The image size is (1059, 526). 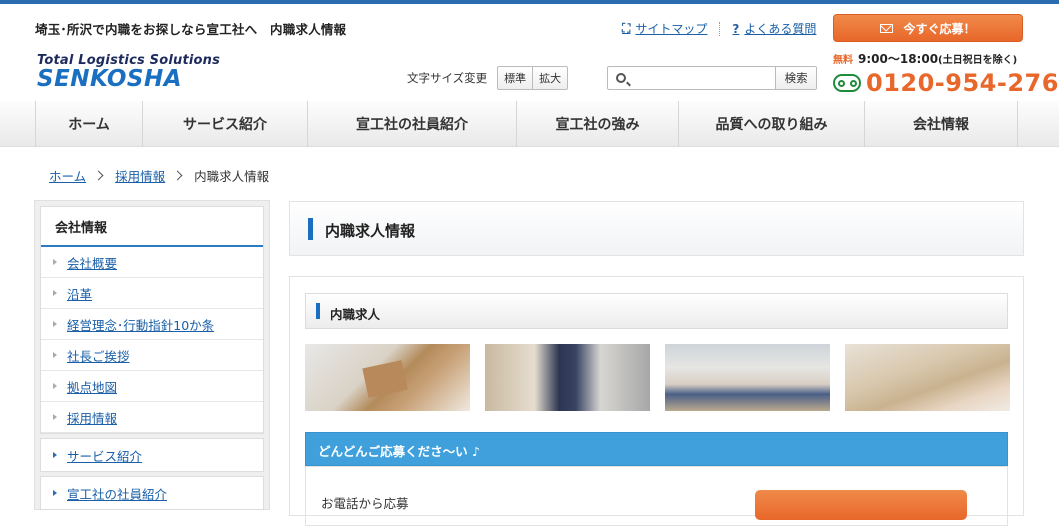 I want to click on site-tagline: 埼玉･所沢で内職をお探しなら宣工社へ 内職求人情報, so click(x=191, y=29).